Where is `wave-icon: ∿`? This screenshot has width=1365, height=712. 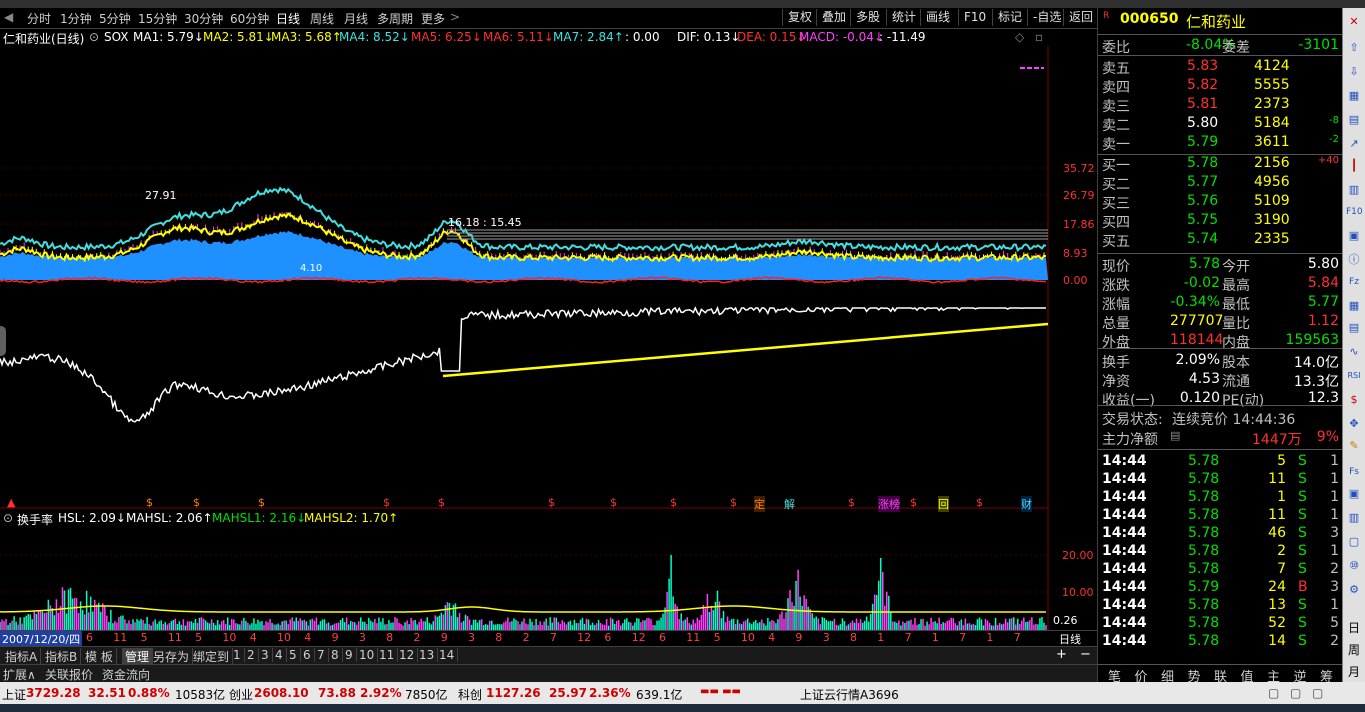
wave-icon: ∿ is located at coordinates (1354, 352).